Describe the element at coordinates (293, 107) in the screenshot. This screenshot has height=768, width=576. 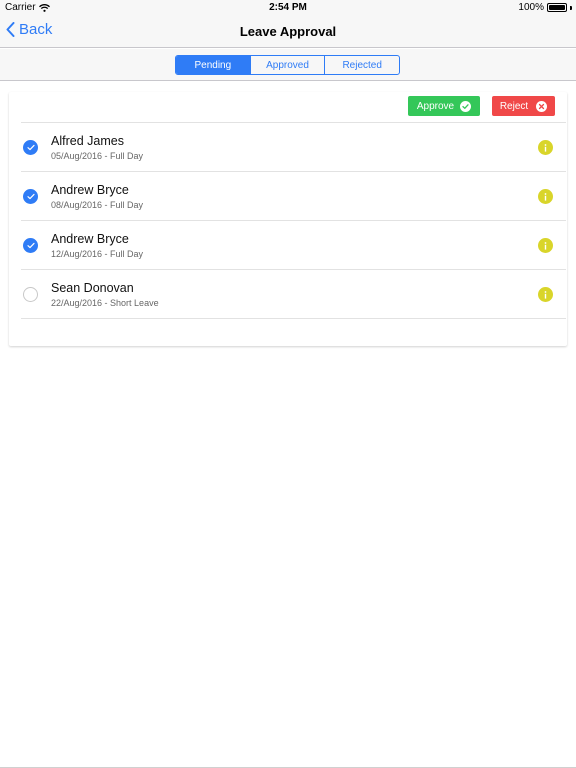
I see `action-toolbar: Approve Reject` at that location.